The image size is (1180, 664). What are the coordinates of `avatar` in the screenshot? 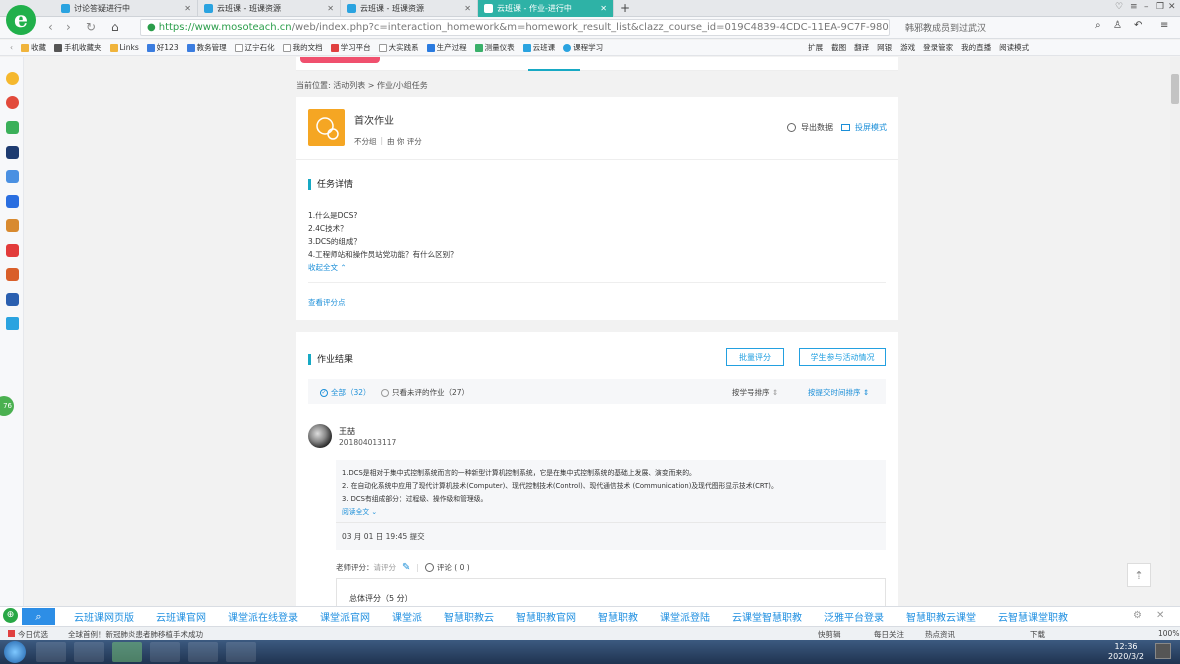 It's located at (320, 436).